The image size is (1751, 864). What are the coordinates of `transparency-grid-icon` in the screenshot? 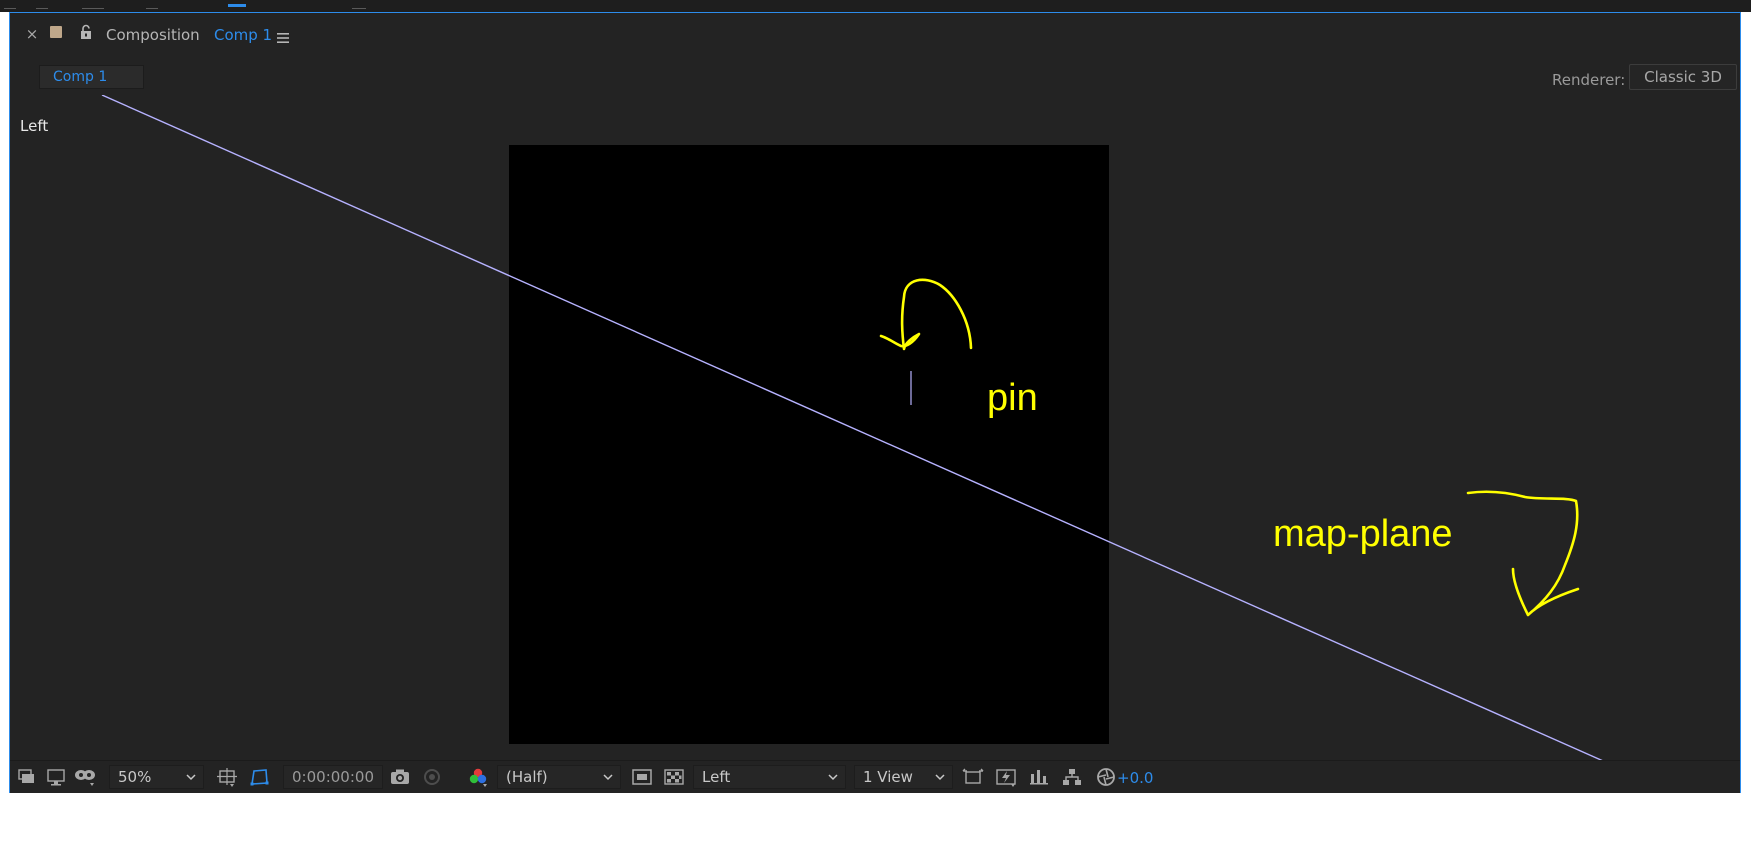 It's located at (674, 777).